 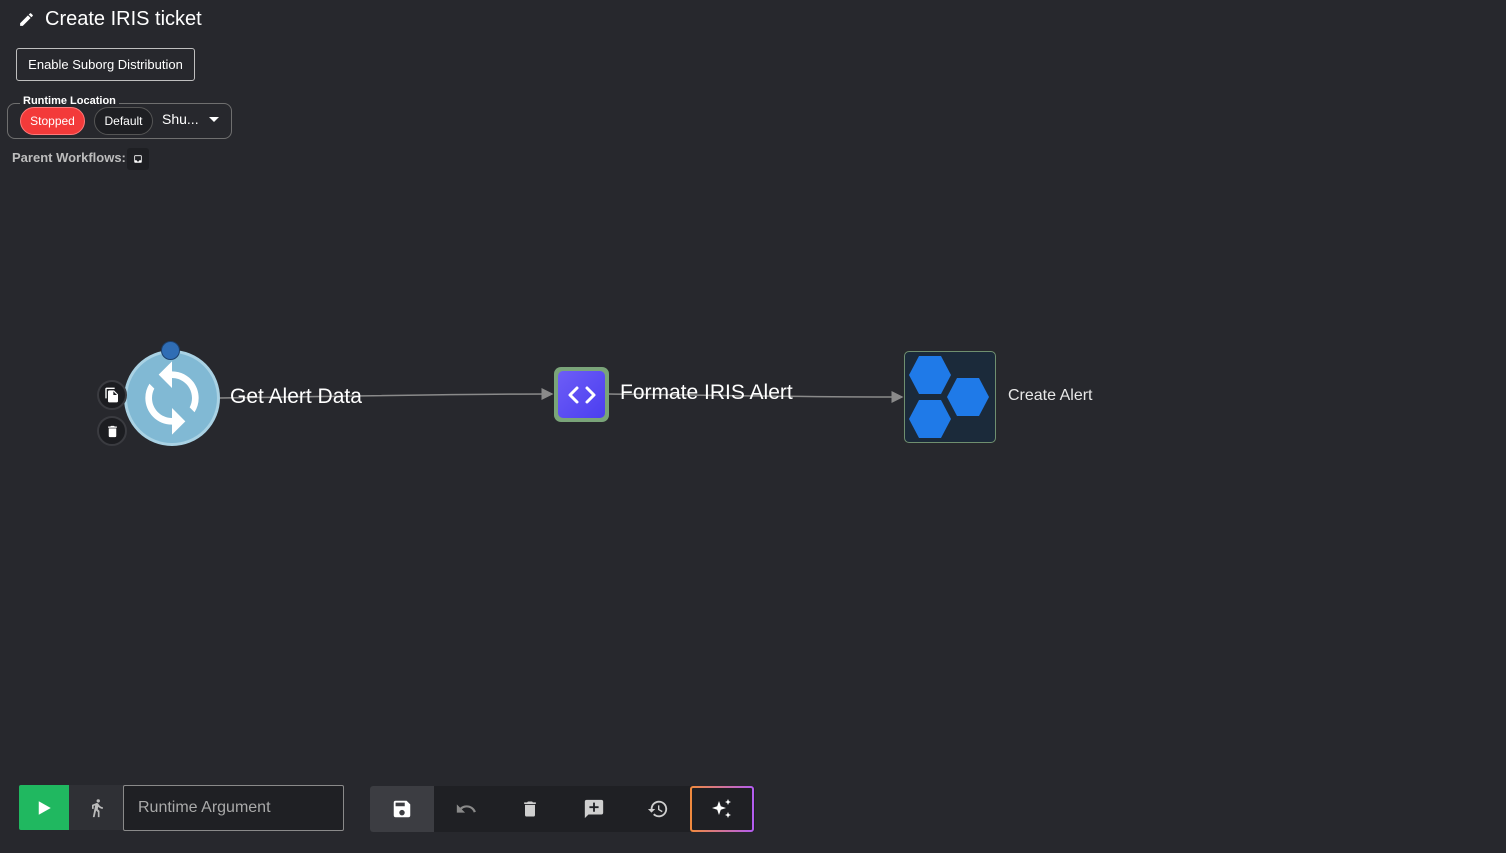 I want to click on start-node-indicator, so click(x=170, y=350).